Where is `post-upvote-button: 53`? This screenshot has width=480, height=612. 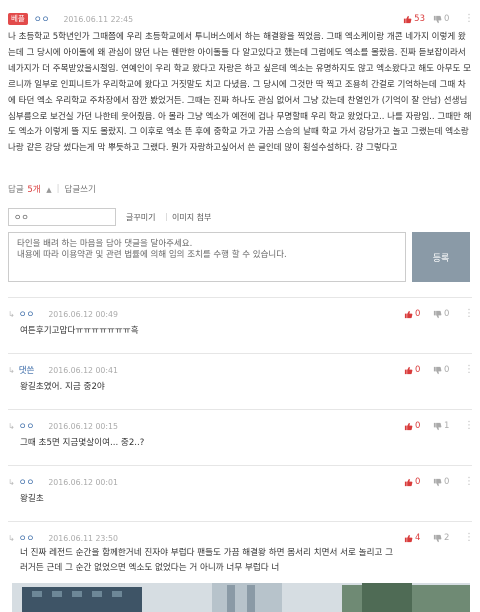
post-upvote-button: 53 is located at coordinates (414, 19).